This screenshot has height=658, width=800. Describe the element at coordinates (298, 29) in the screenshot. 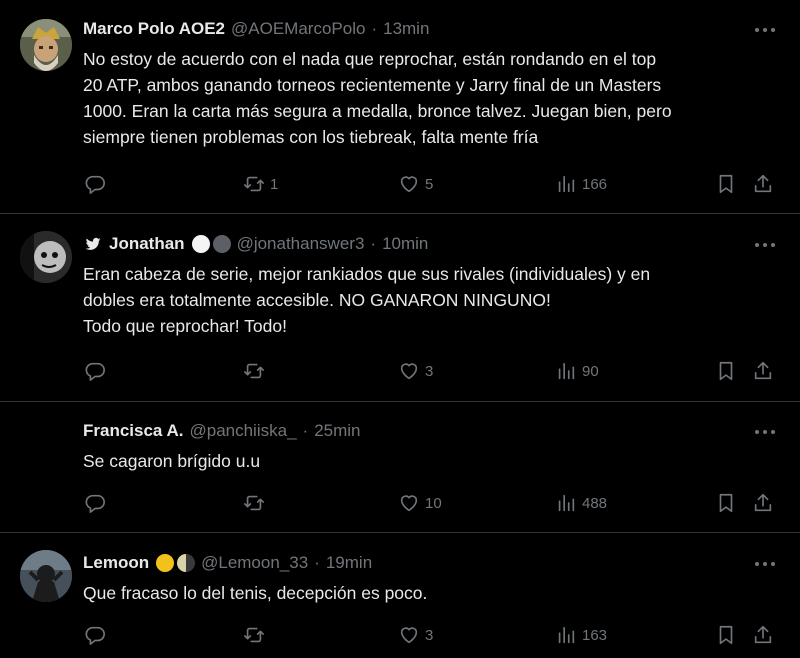

I see `user-handle: @AOEMarcoPolo` at that location.